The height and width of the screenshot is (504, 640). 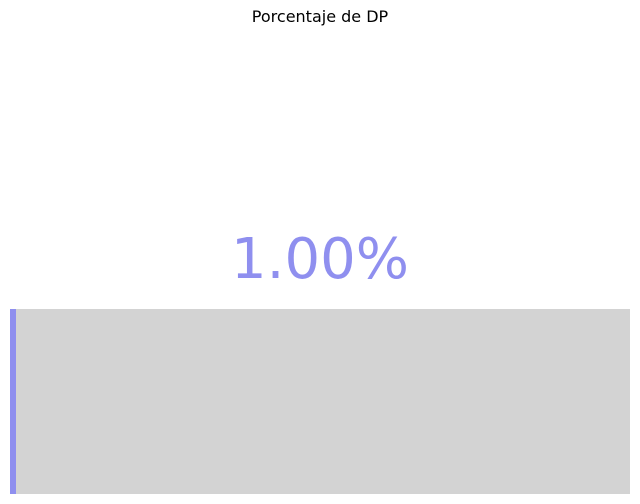 I want to click on chart-title: Porcentaje de DP, so click(x=320, y=16).